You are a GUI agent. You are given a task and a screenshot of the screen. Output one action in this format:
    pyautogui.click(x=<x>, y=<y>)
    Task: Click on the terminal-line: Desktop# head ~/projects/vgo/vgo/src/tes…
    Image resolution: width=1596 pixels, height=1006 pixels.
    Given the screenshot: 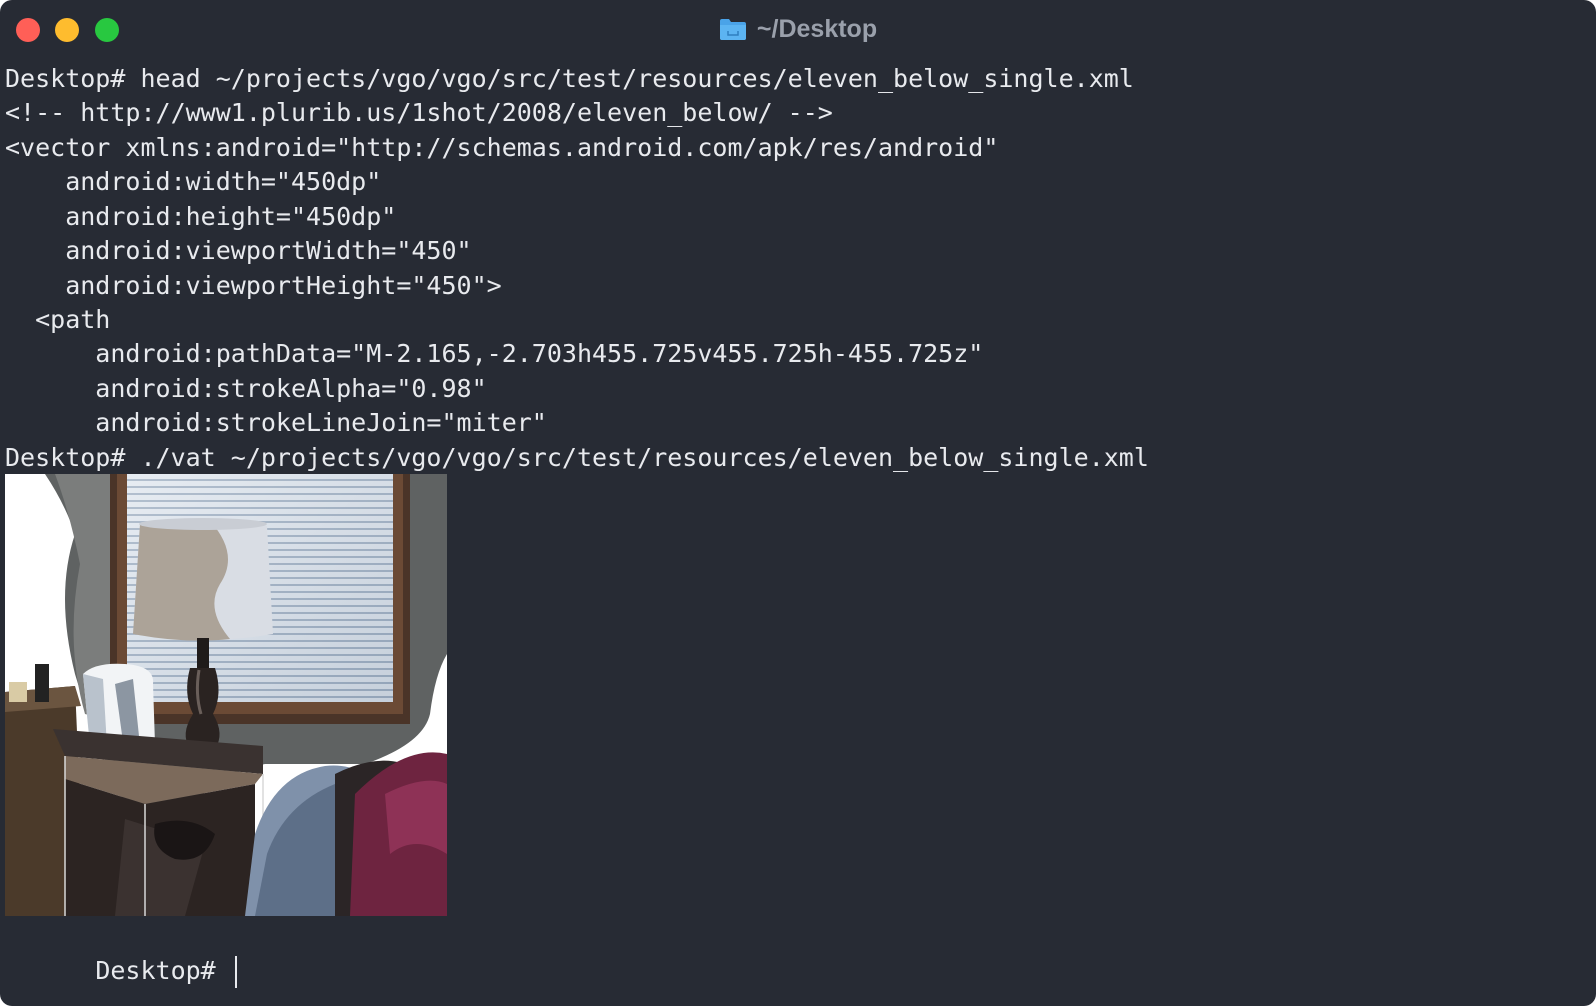 What is the action you would take?
    pyautogui.click(x=569, y=78)
    